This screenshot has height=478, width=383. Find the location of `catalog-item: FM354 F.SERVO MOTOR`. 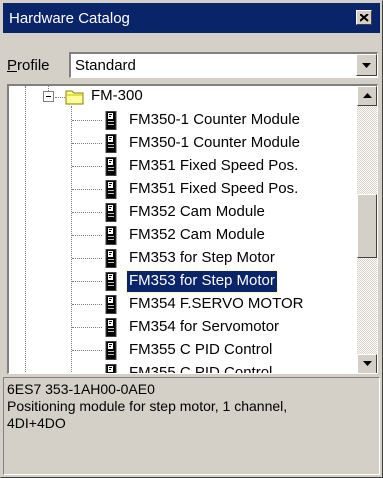

catalog-item: FM354 F.SERVO MOTOR is located at coordinates (183, 304).